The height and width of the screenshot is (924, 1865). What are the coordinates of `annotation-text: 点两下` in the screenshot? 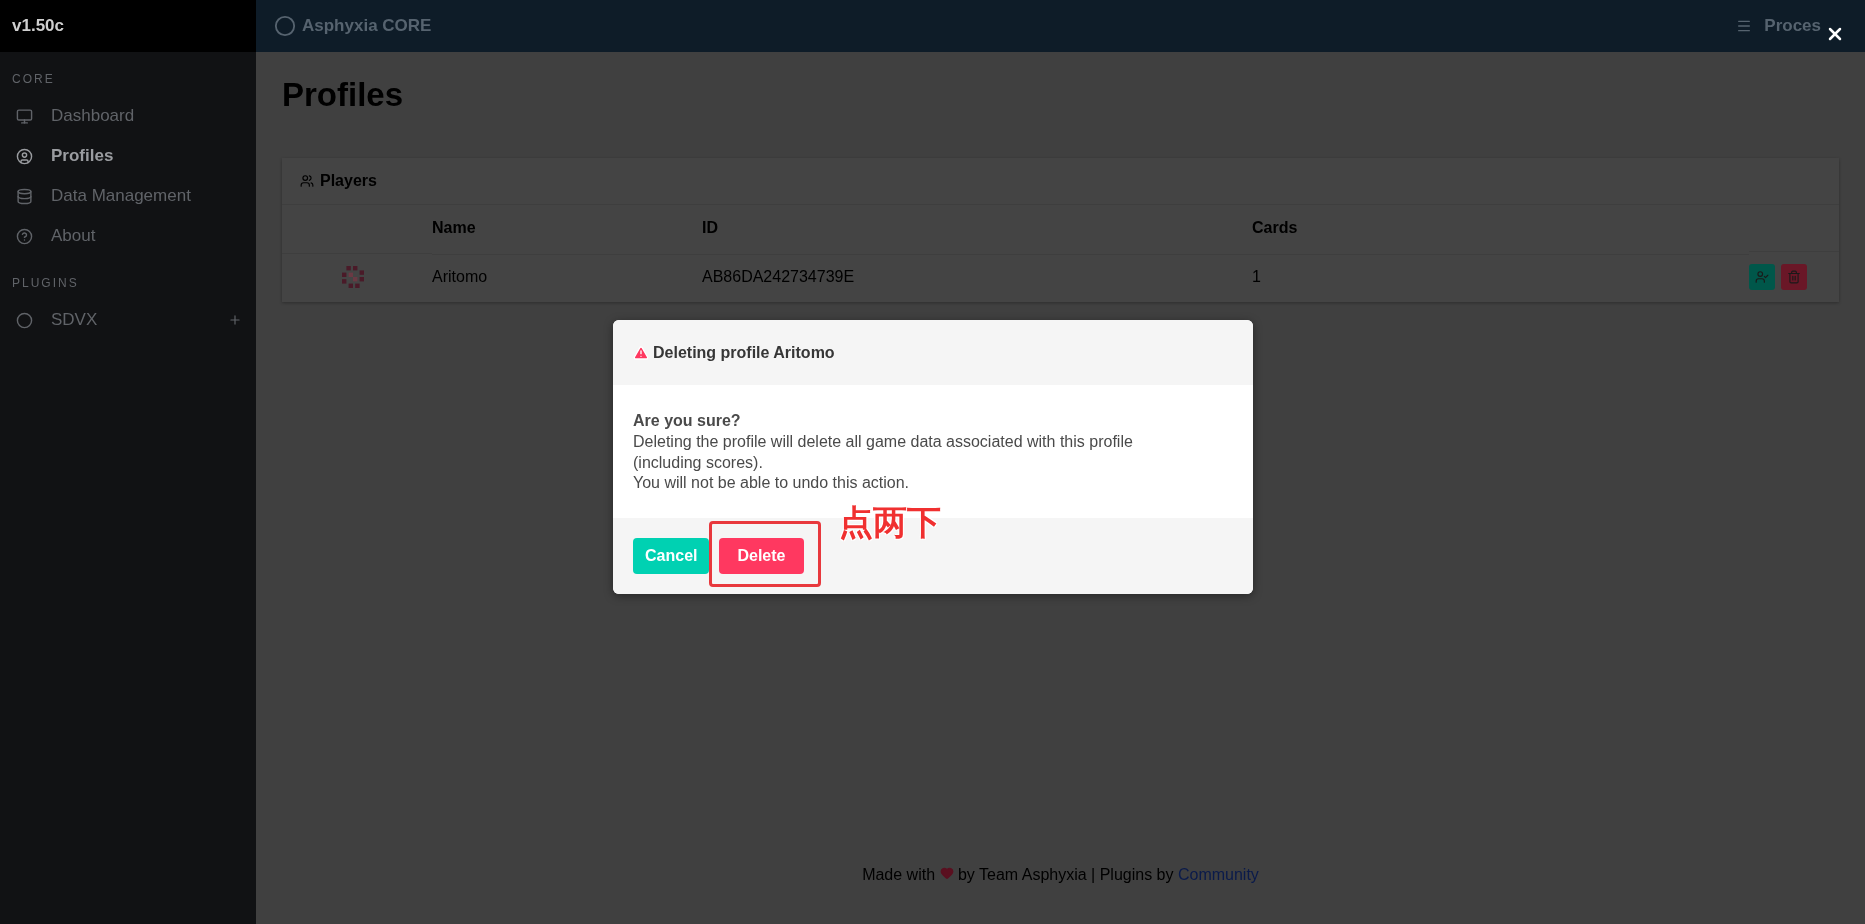 It's located at (890, 522).